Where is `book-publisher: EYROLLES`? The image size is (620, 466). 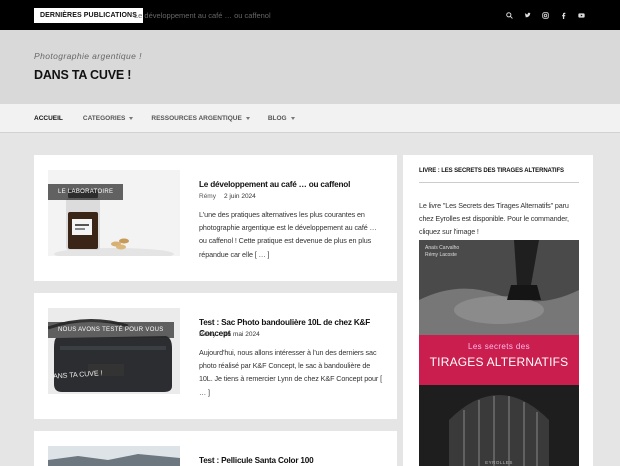 book-publisher: EYROLLES is located at coordinates (499, 462).